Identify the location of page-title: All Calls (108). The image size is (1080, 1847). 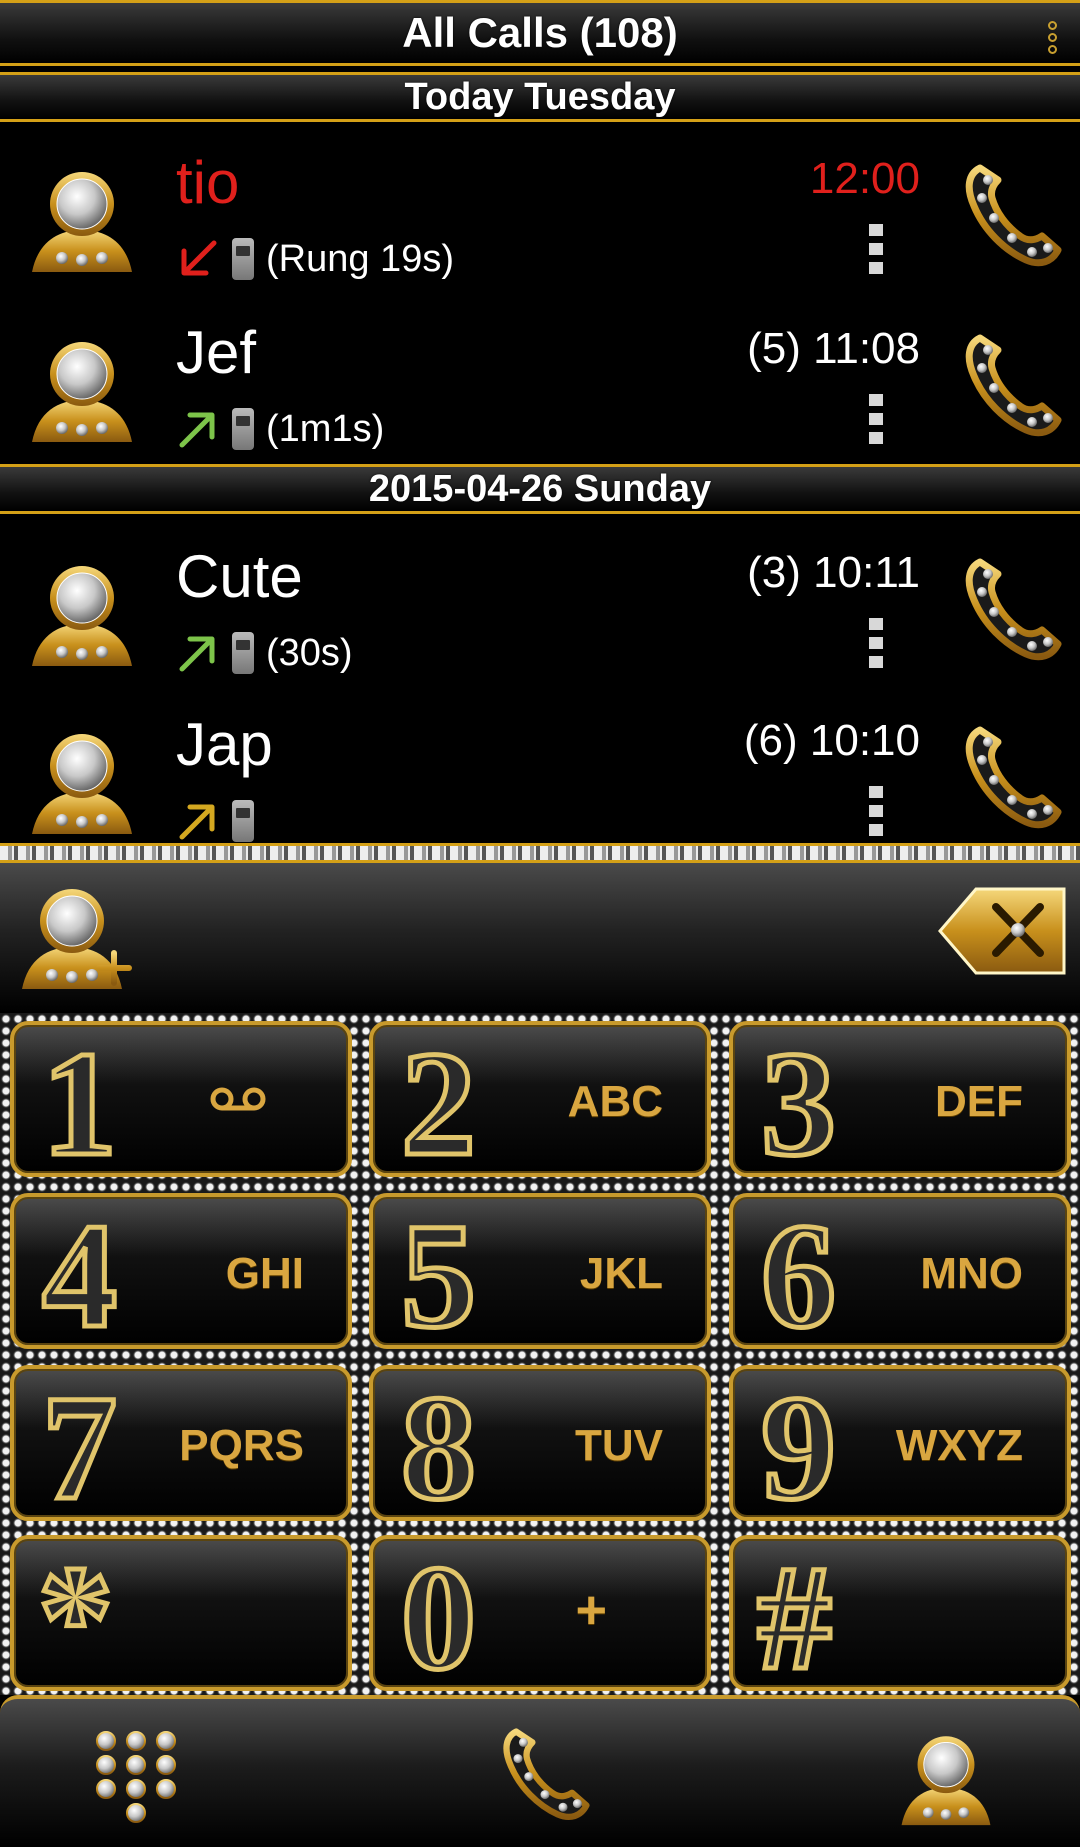
(540, 32).